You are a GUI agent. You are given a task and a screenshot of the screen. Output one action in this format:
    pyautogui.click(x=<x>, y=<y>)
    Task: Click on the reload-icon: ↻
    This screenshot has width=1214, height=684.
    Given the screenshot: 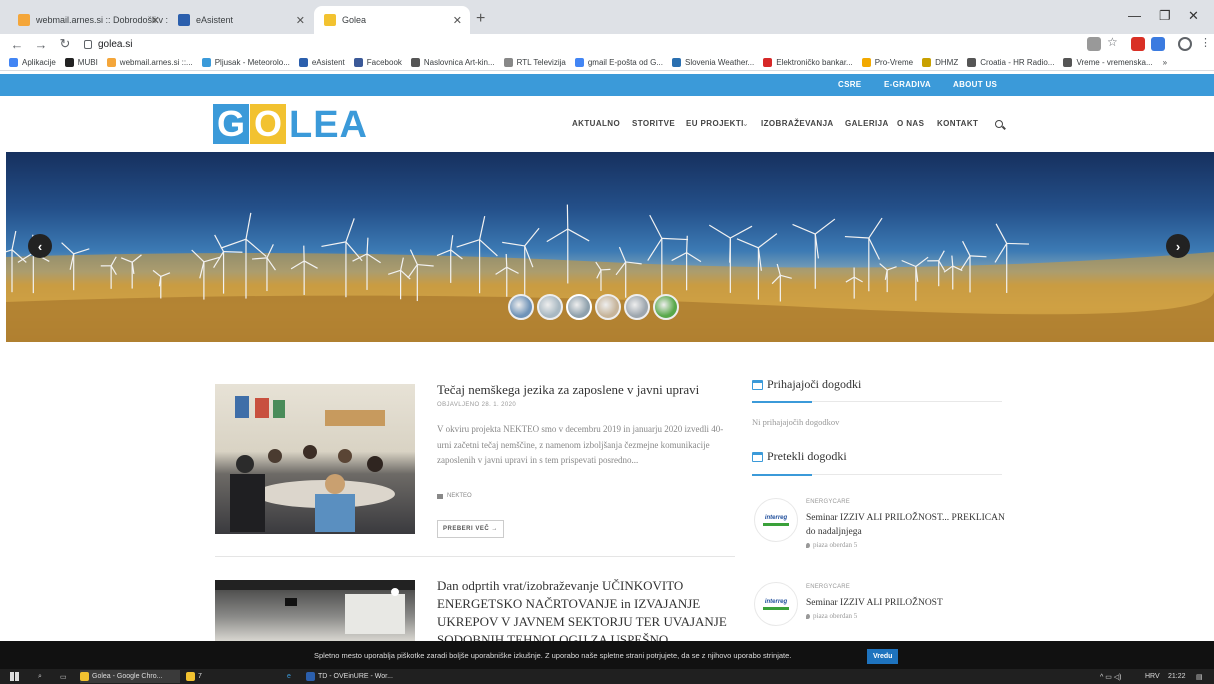 What is the action you would take?
    pyautogui.click(x=65, y=44)
    